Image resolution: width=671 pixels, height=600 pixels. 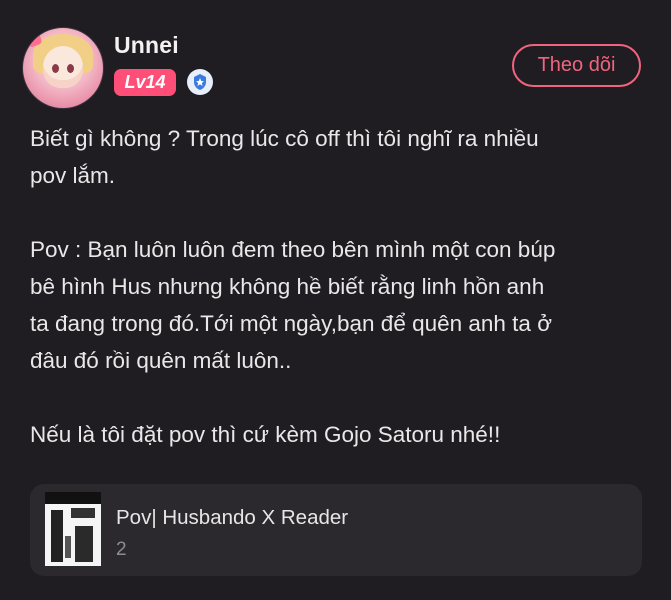 I want to click on story-count: 2, so click(x=121, y=549).